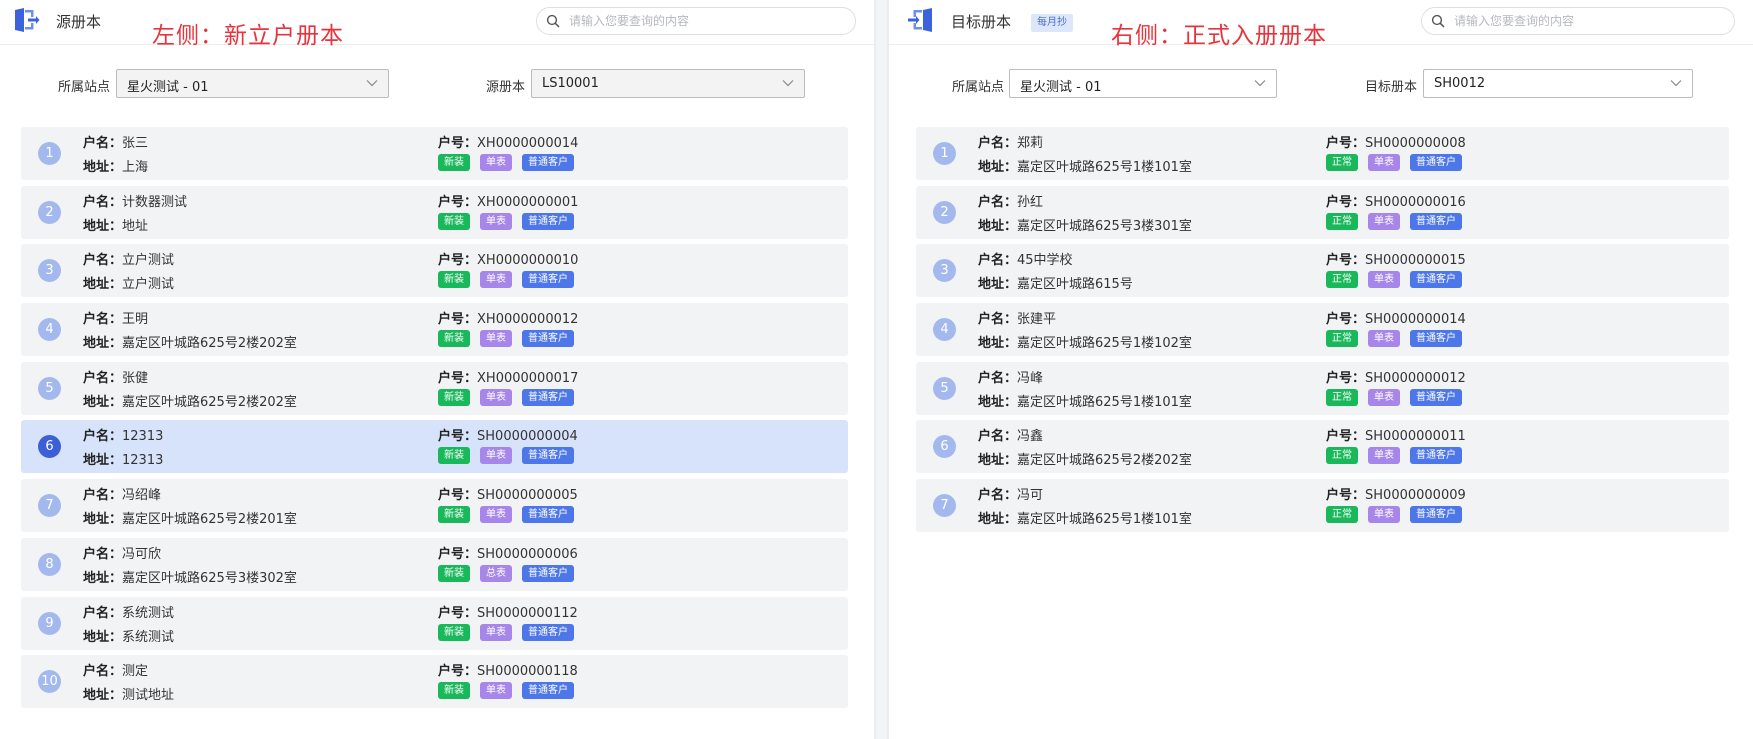 The width and height of the screenshot is (1753, 739). I want to click on customer-row: 1 户名：张三 地址：上海 户号：XH0000000014 新装 单表 普通客户, so click(434, 153).